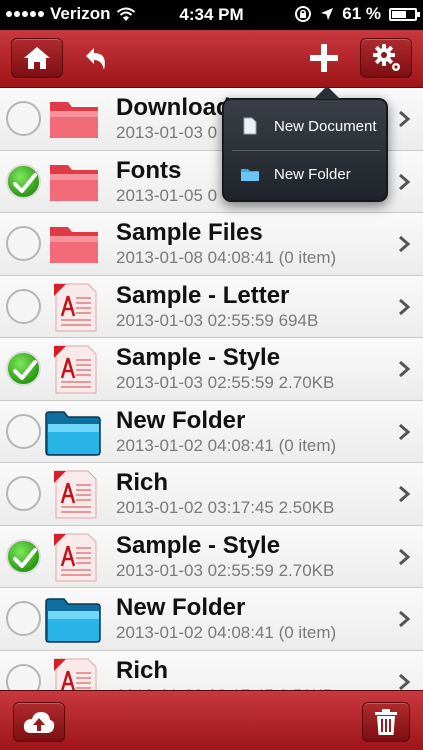  I want to click on plus-icon, so click(324, 58).